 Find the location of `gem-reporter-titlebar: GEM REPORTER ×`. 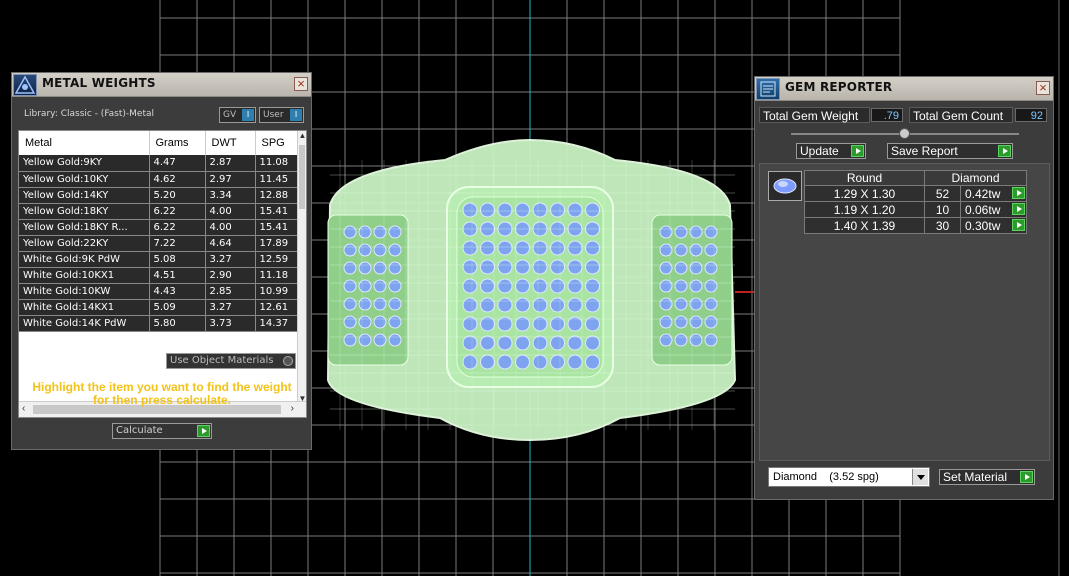

gem-reporter-titlebar: GEM REPORTER × is located at coordinates (904, 89).